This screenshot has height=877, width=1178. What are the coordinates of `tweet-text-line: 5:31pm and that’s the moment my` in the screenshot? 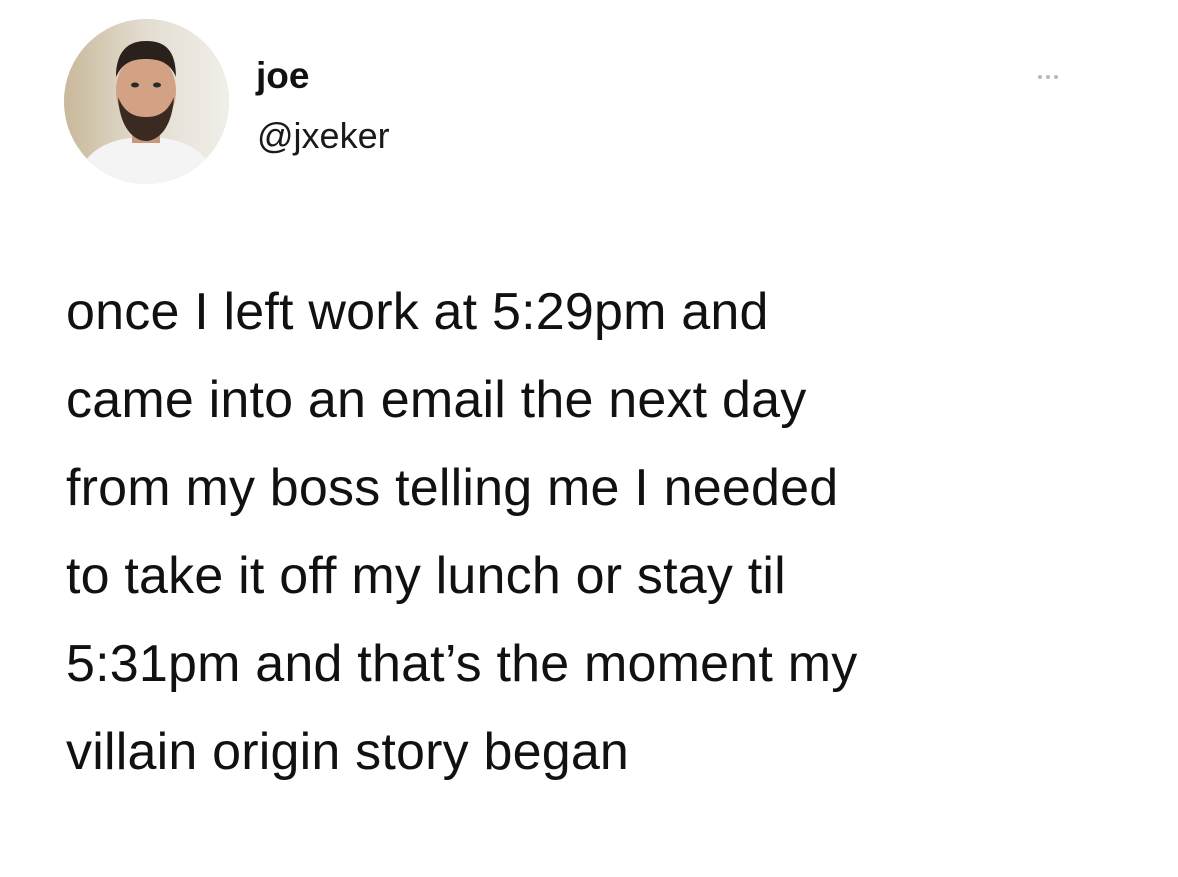 It's located at (462, 664).